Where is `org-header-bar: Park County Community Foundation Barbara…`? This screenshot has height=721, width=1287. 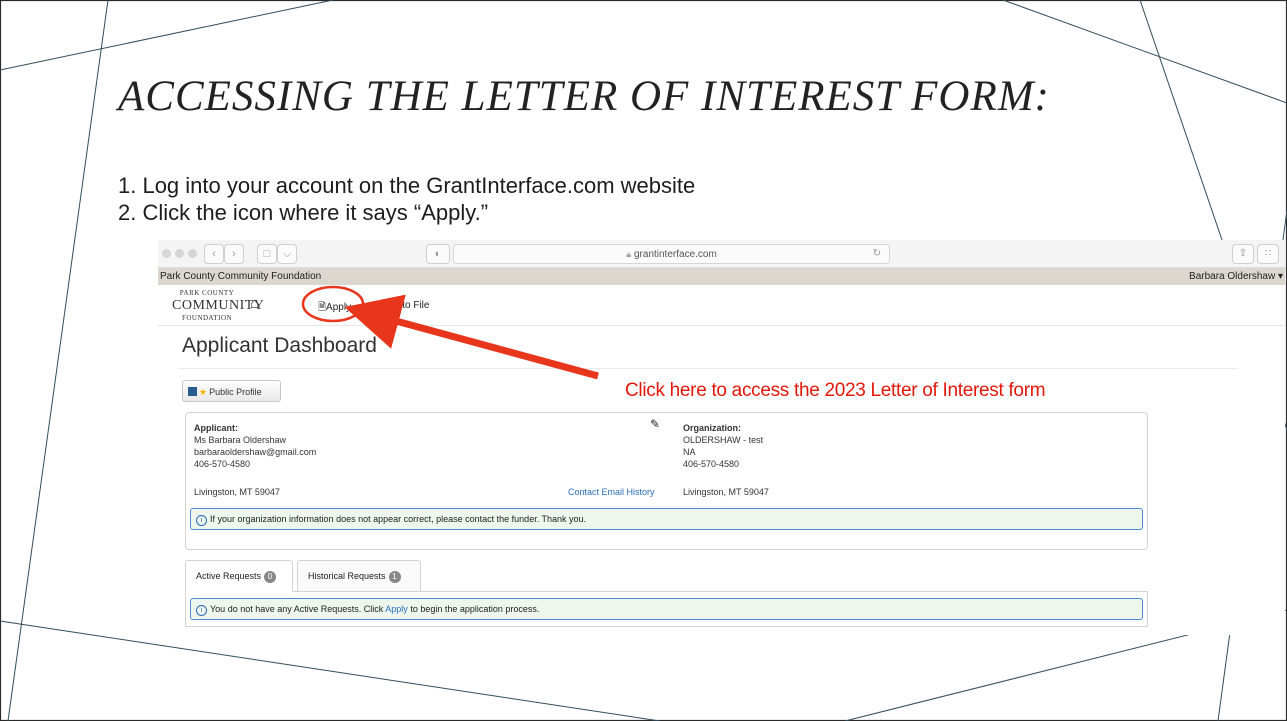 org-header-bar: Park County Community Foundation Barbara… is located at coordinates (721, 276).